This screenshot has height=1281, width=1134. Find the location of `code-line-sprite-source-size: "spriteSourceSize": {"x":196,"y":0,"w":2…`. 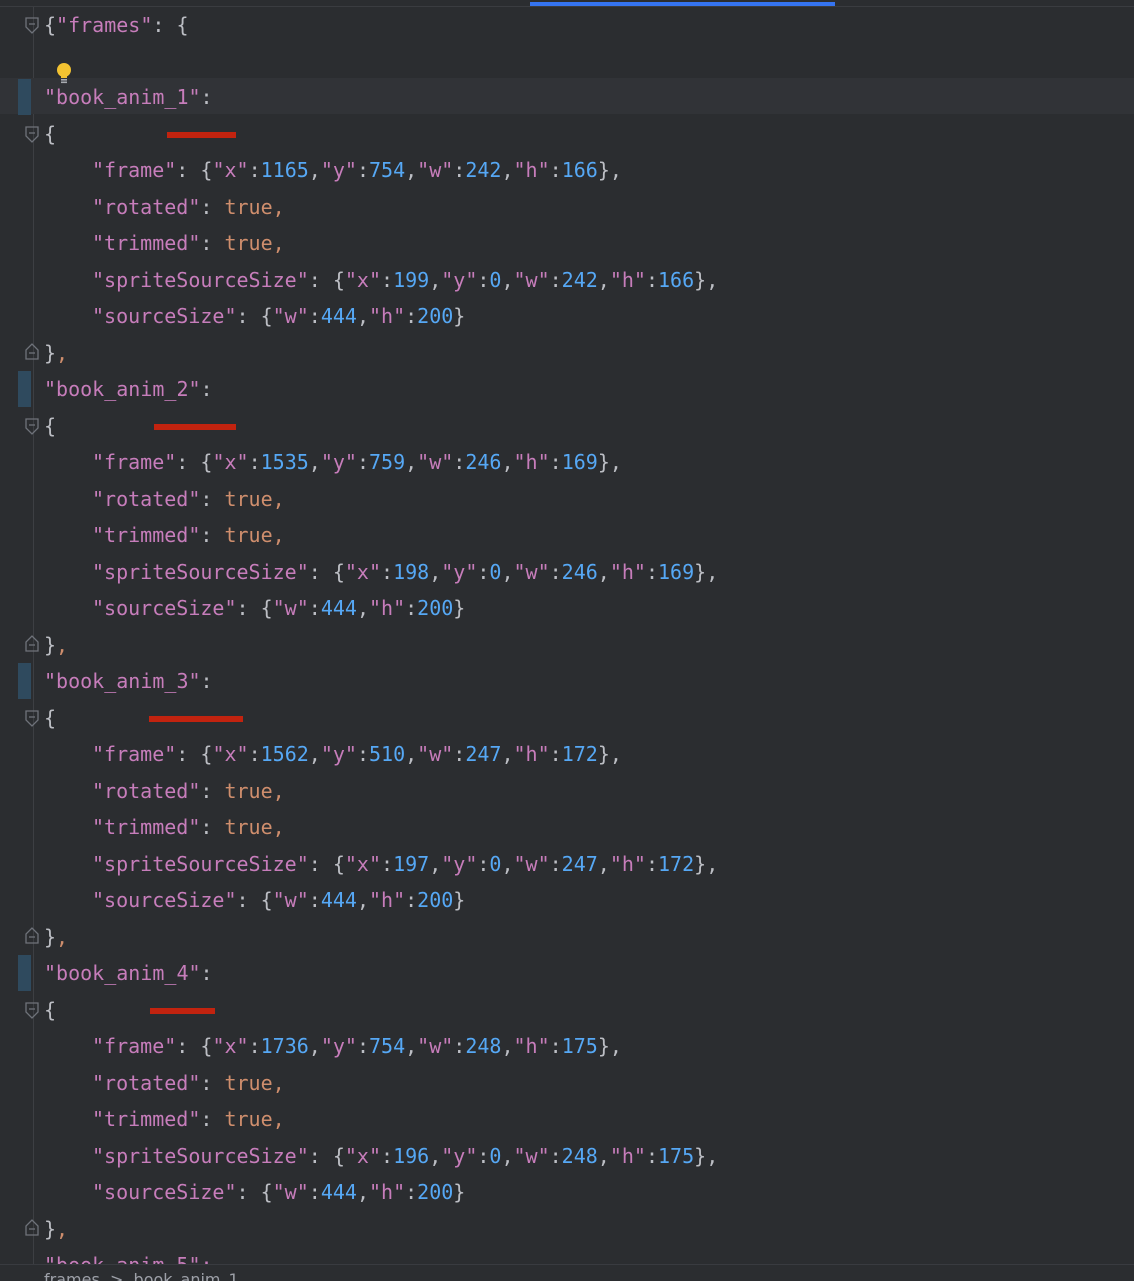

code-line-sprite-source-size: "spriteSourceSize": {"x":196,"y":0,"w":2… is located at coordinates (405, 1156).